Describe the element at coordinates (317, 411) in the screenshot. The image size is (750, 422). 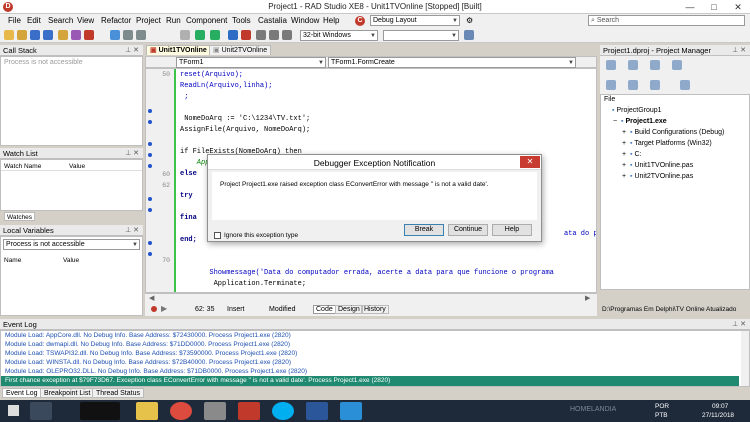
I see `word-icon` at that location.